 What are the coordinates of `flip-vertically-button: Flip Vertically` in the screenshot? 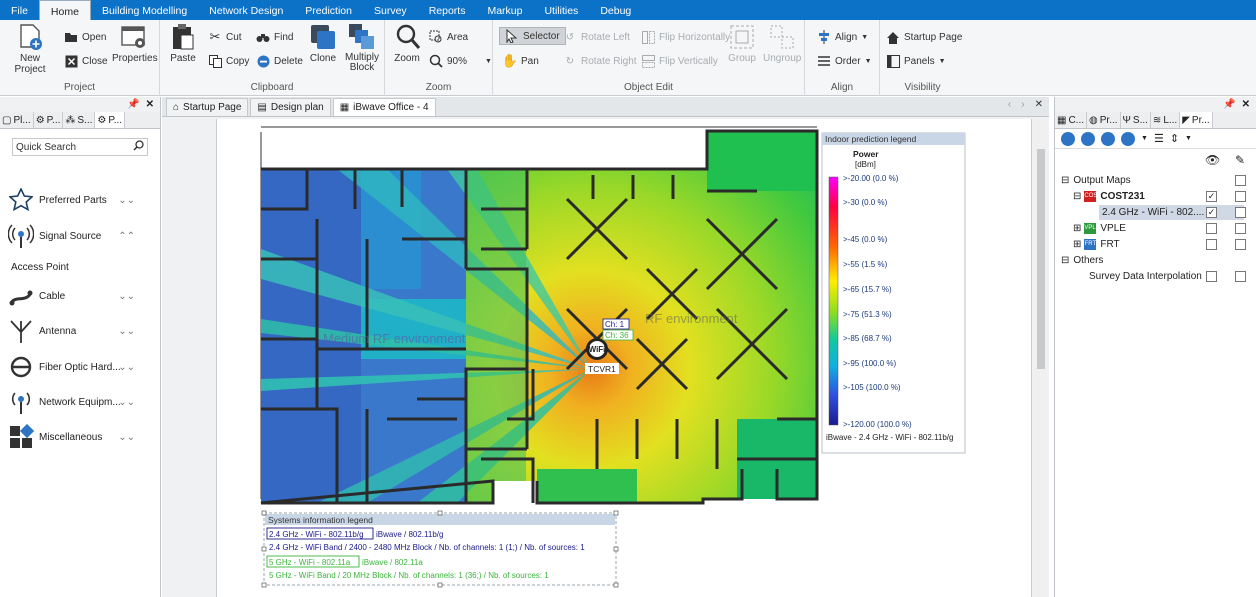 It's located at (679, 61).